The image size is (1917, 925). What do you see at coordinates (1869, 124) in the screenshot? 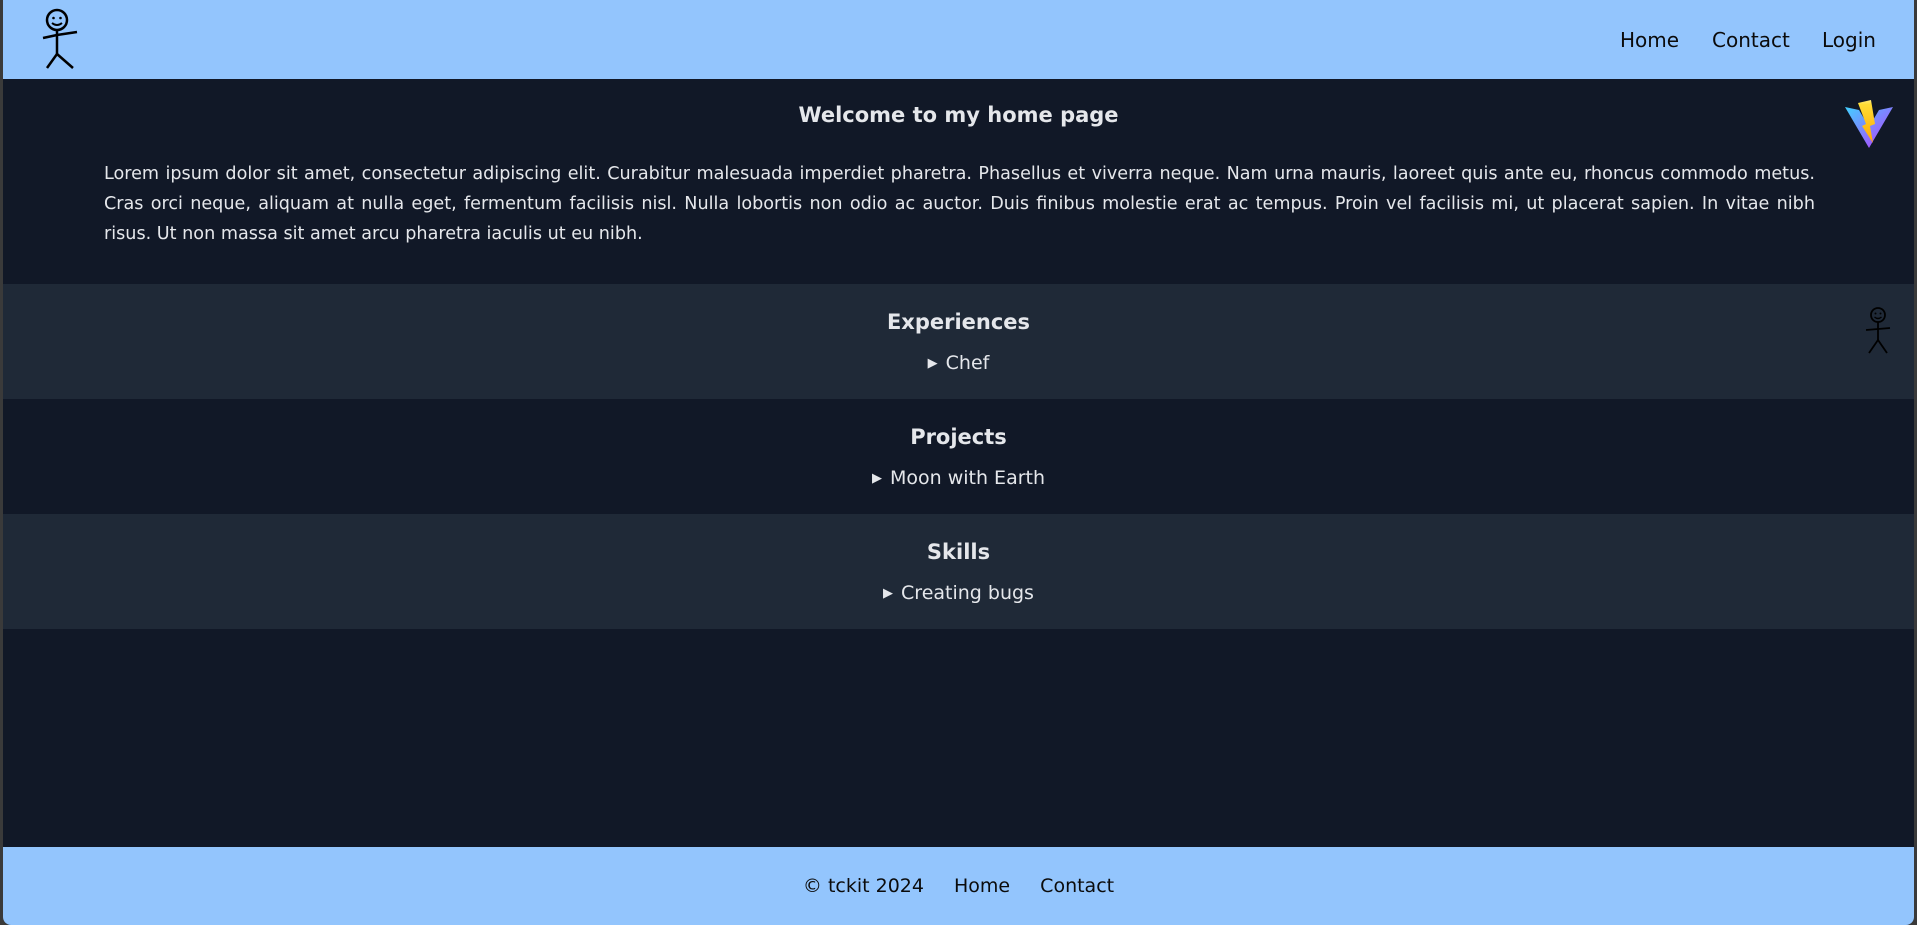
I see `vite-logo-icon` at bounding box center [1869, 124].